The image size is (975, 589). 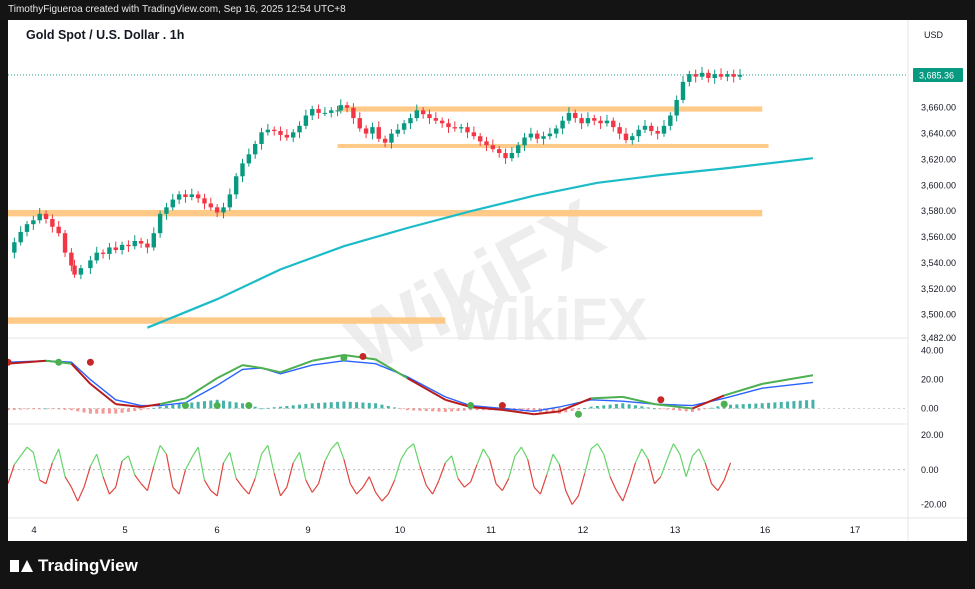 I want to click on price-tick-label: 3,500.00, so click(x=938, y=315).